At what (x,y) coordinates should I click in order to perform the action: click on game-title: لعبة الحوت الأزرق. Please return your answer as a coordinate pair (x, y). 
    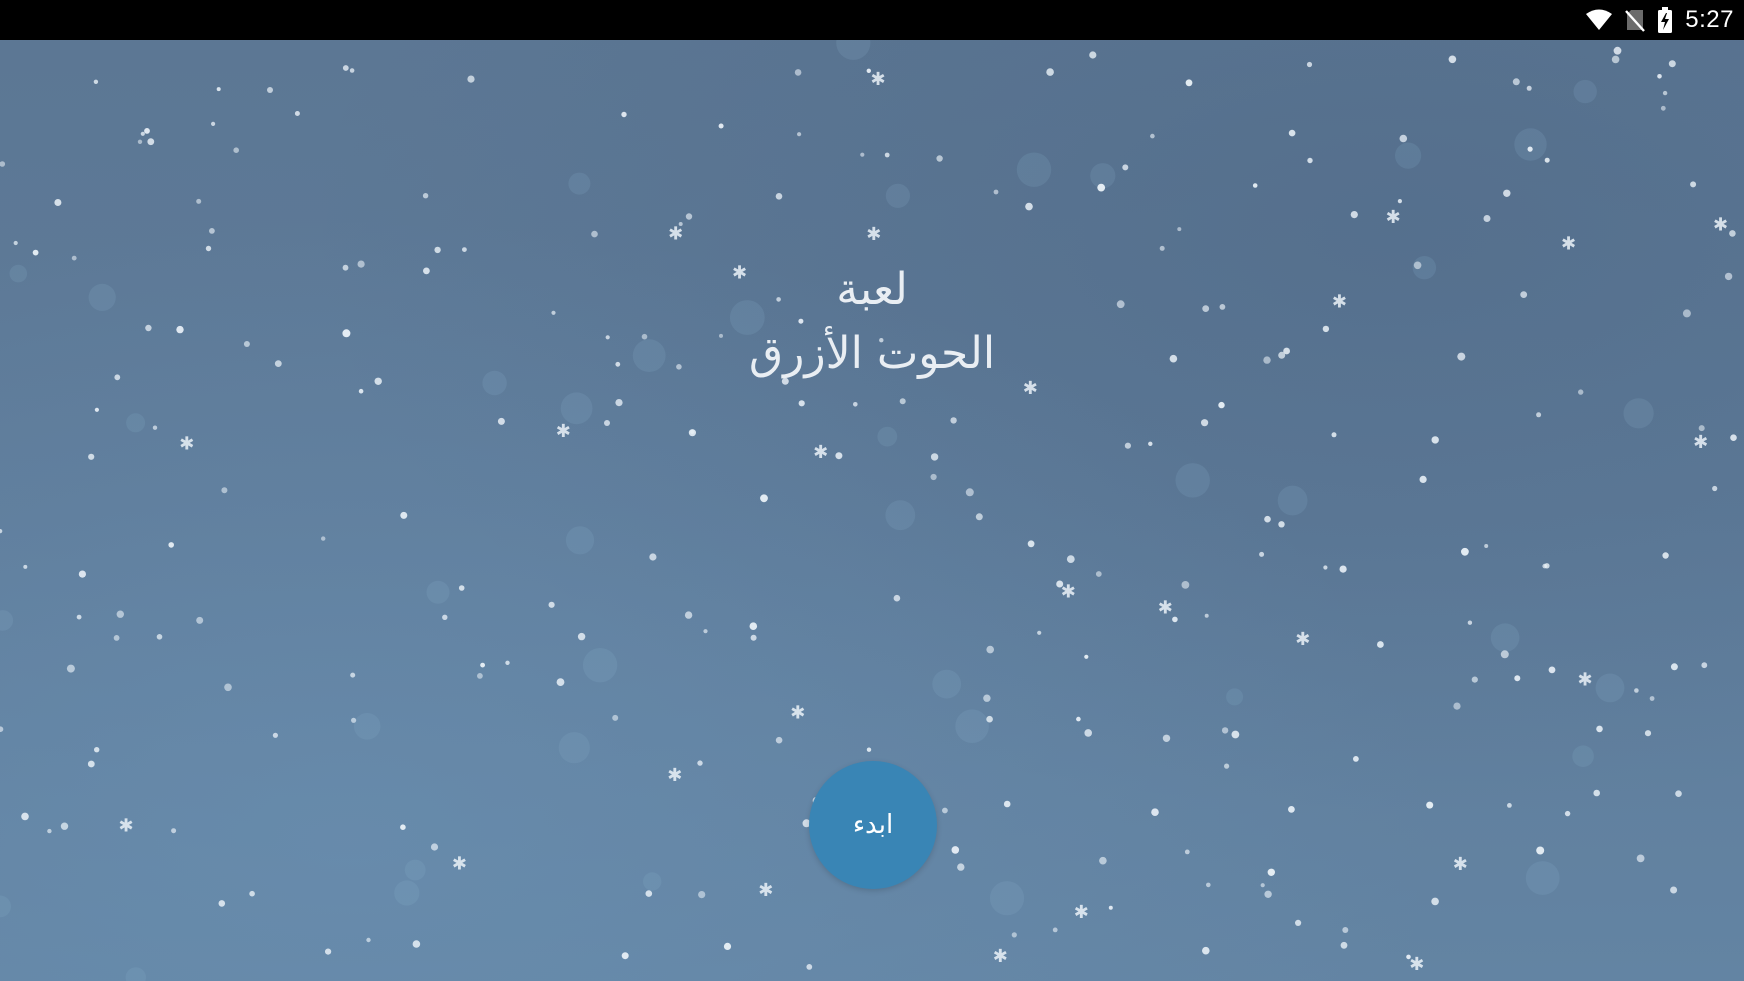
    Looking at the image, I should click on (872, 322).